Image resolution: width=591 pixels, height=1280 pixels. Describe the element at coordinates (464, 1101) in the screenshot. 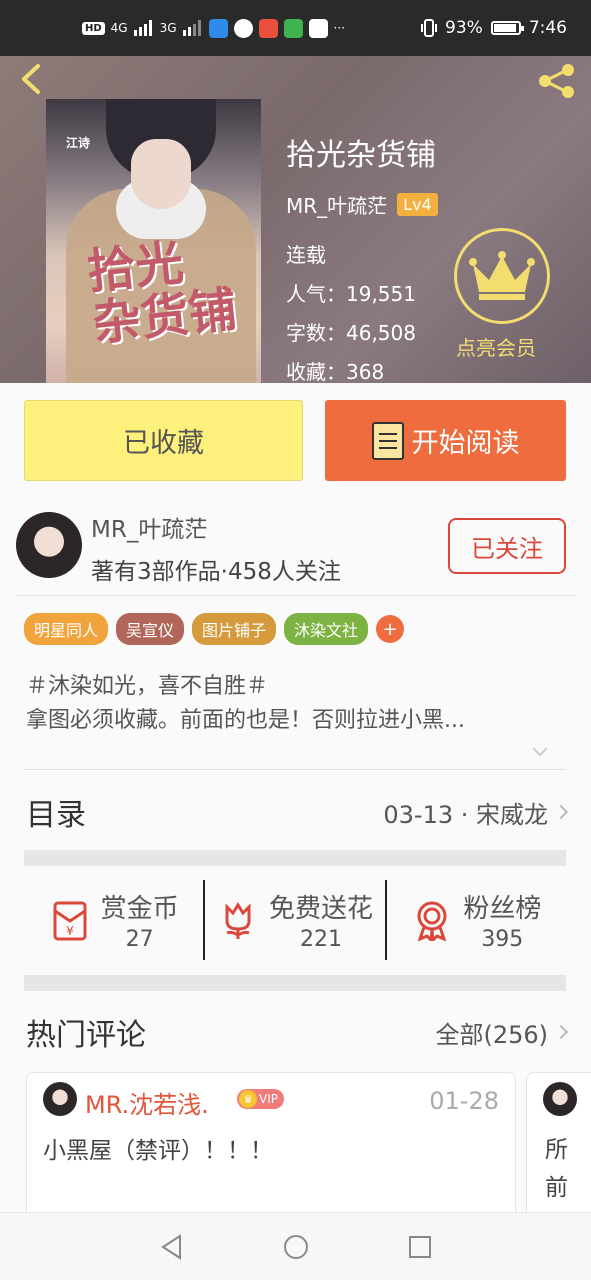

I see `comment-date: 01-28` at that location.